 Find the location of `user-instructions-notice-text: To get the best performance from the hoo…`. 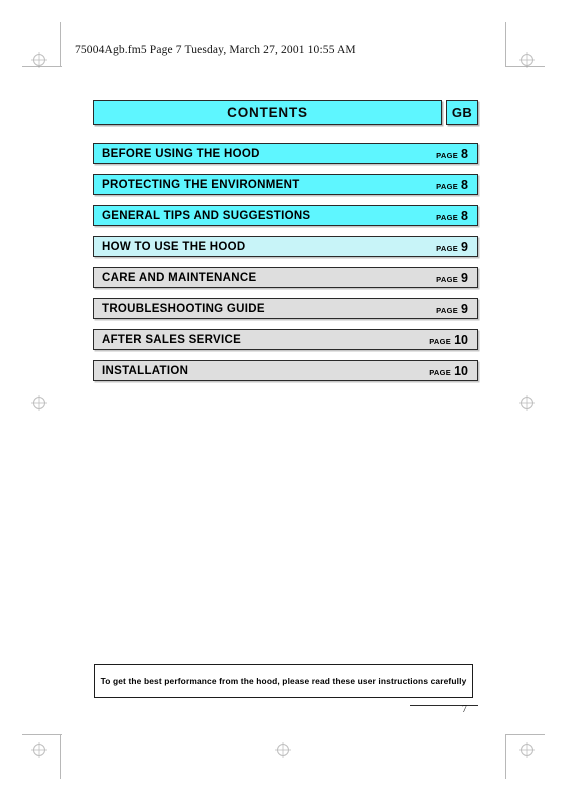

user-instructions-notice-text: To get the best performance from the hoo… is located at coordinates (283, 681).